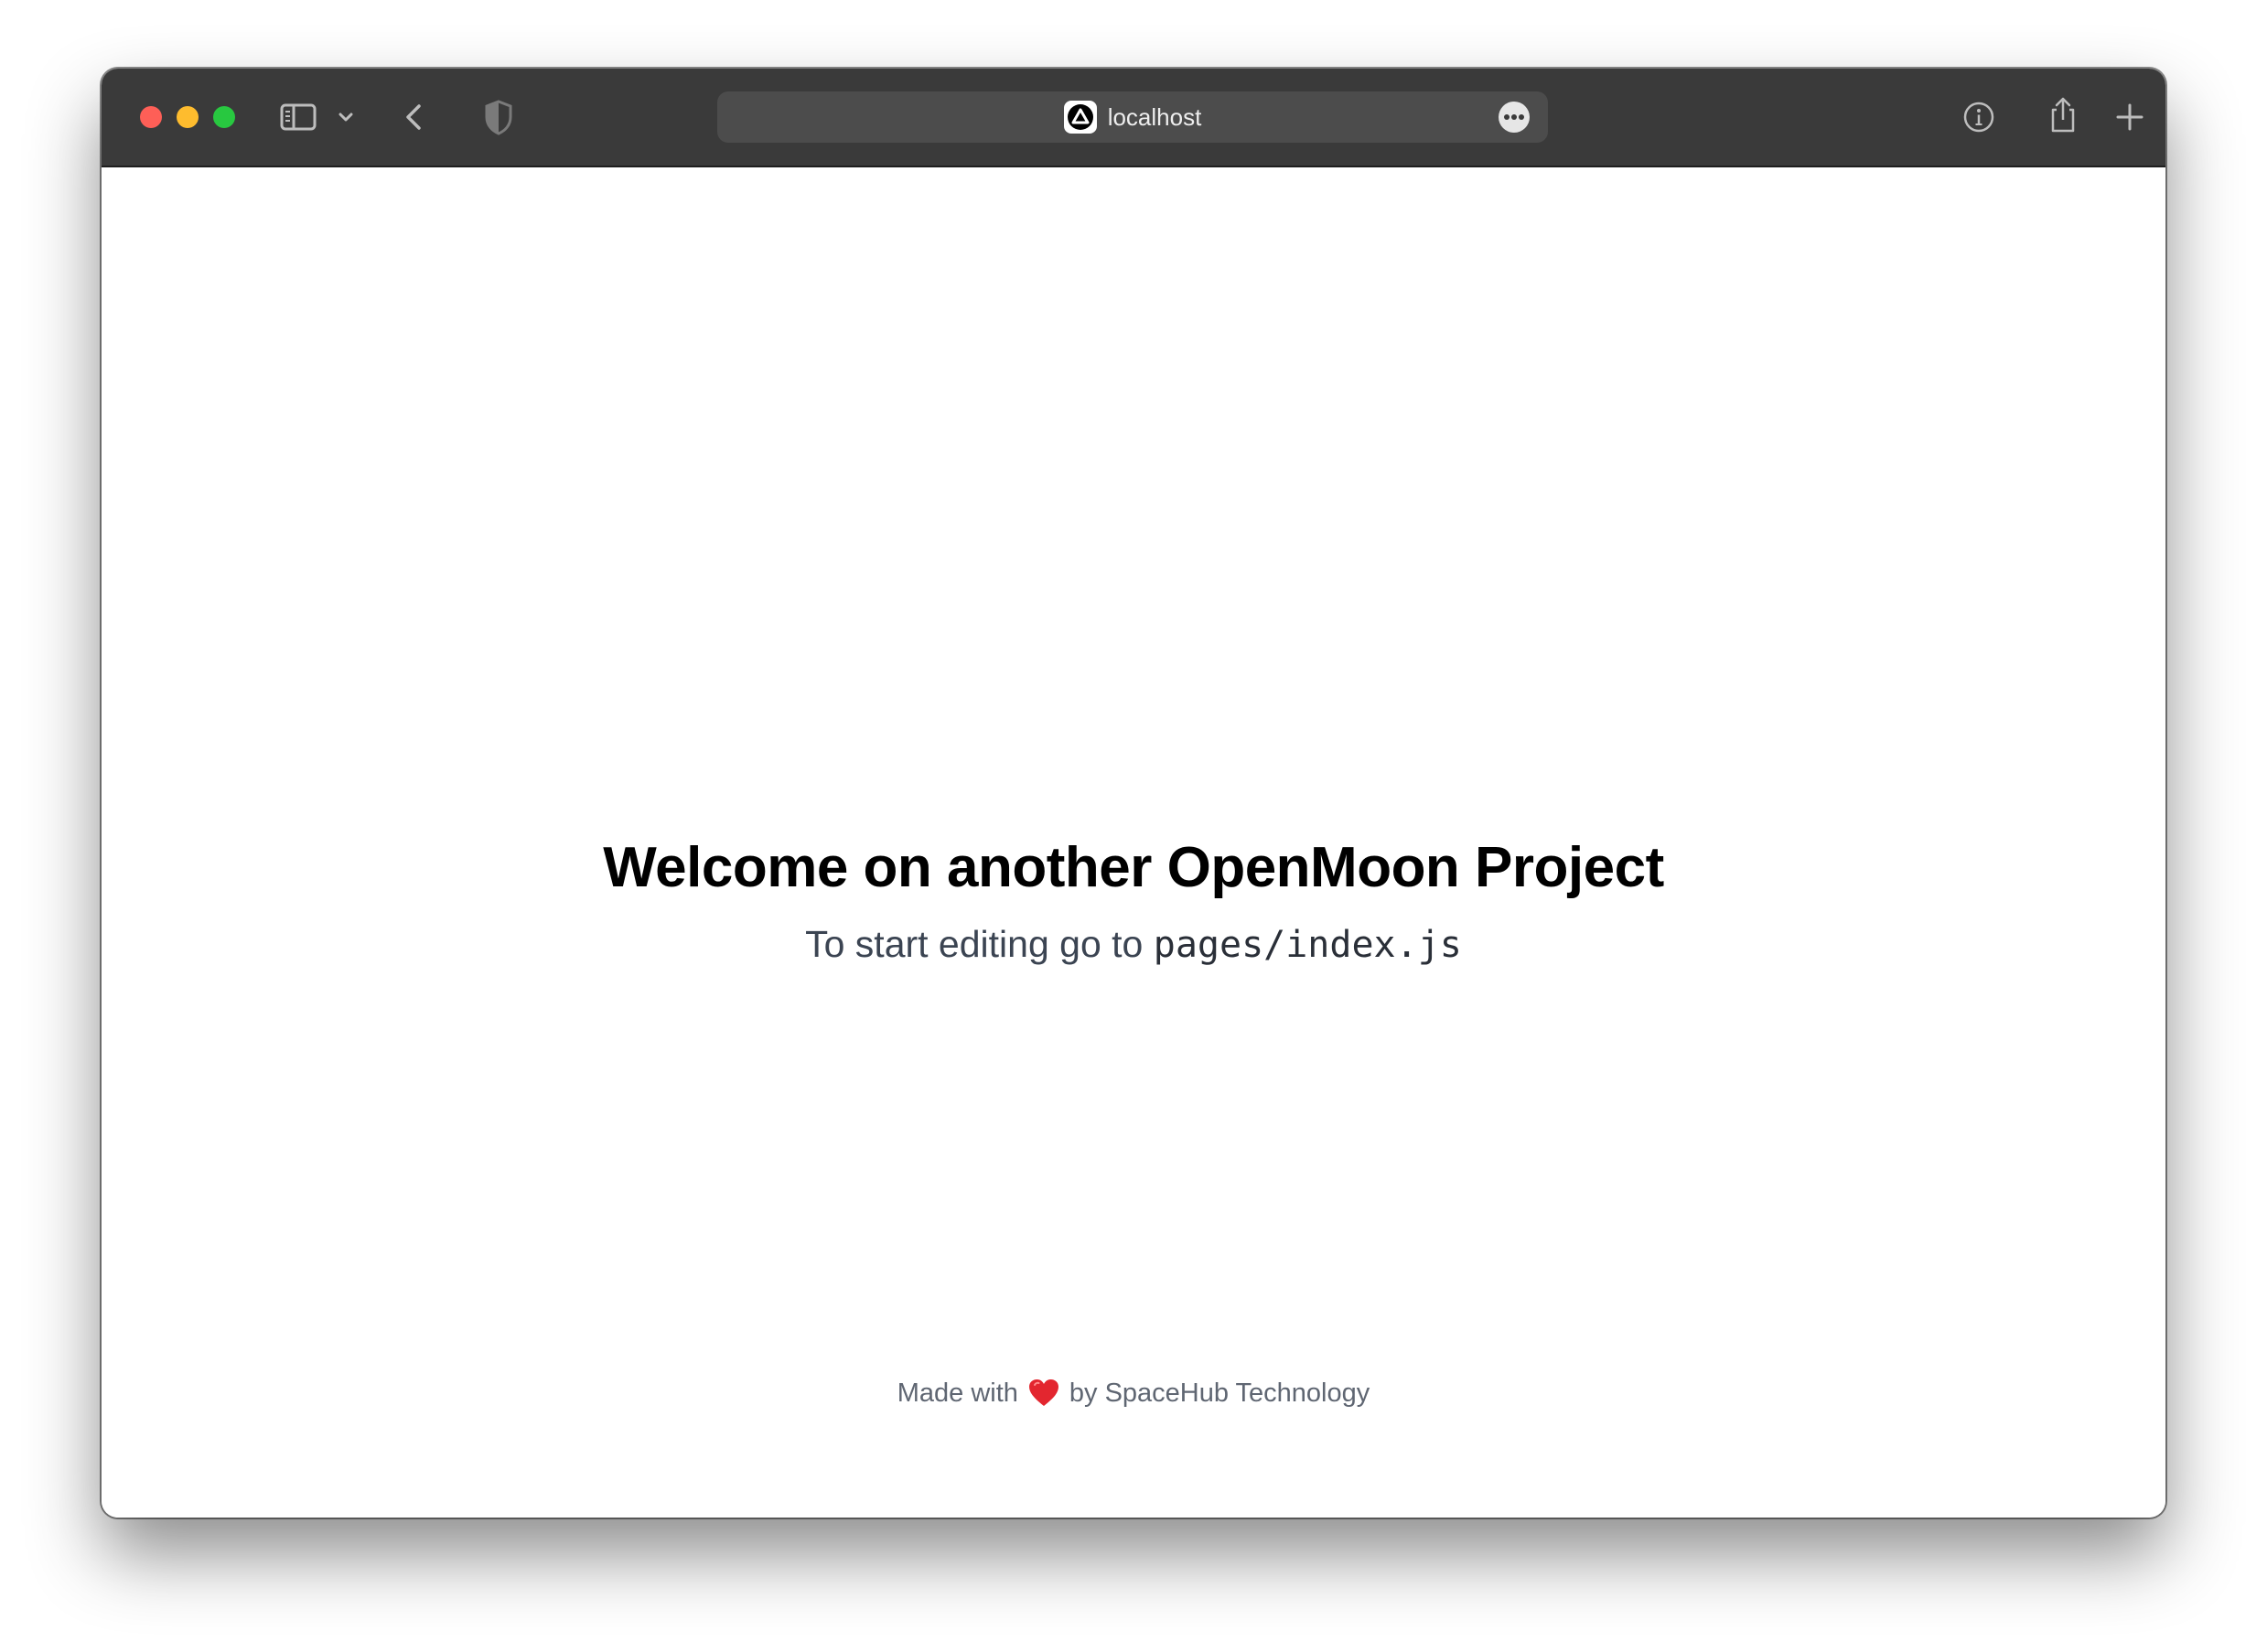  What do you see at coordinates (2063, 115) in the screenshot?
I see `share-icon` at bounding box center [2063, 115].